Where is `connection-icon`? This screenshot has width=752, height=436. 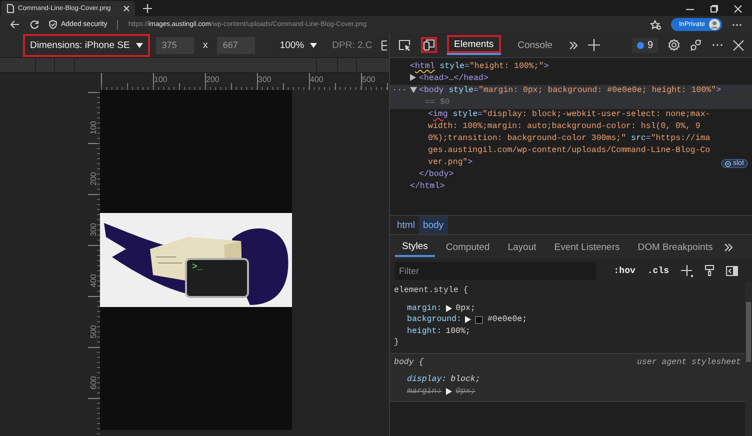
connection-icon is located at coordinates (696, 45).